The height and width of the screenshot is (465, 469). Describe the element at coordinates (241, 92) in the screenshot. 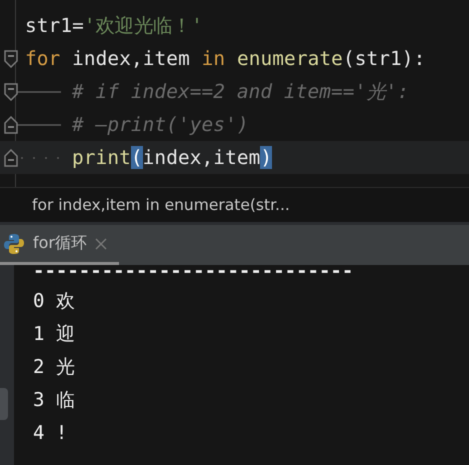

I see `code-line: # if index==2 and item=='光':` at that location.